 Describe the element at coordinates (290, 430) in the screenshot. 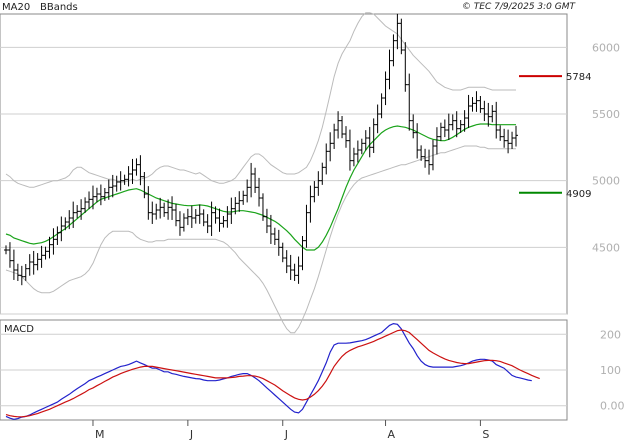

I see `date-axis: MJJAS` at that location.